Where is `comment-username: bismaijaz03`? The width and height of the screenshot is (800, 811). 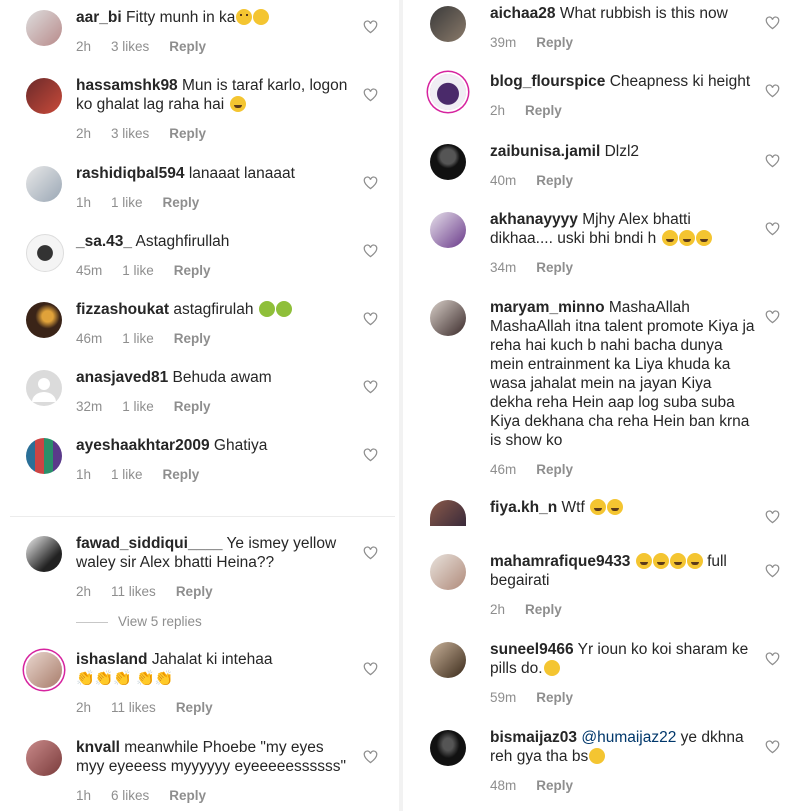
comment-username: bismaijaz03 is located at coordinates (533, 737).